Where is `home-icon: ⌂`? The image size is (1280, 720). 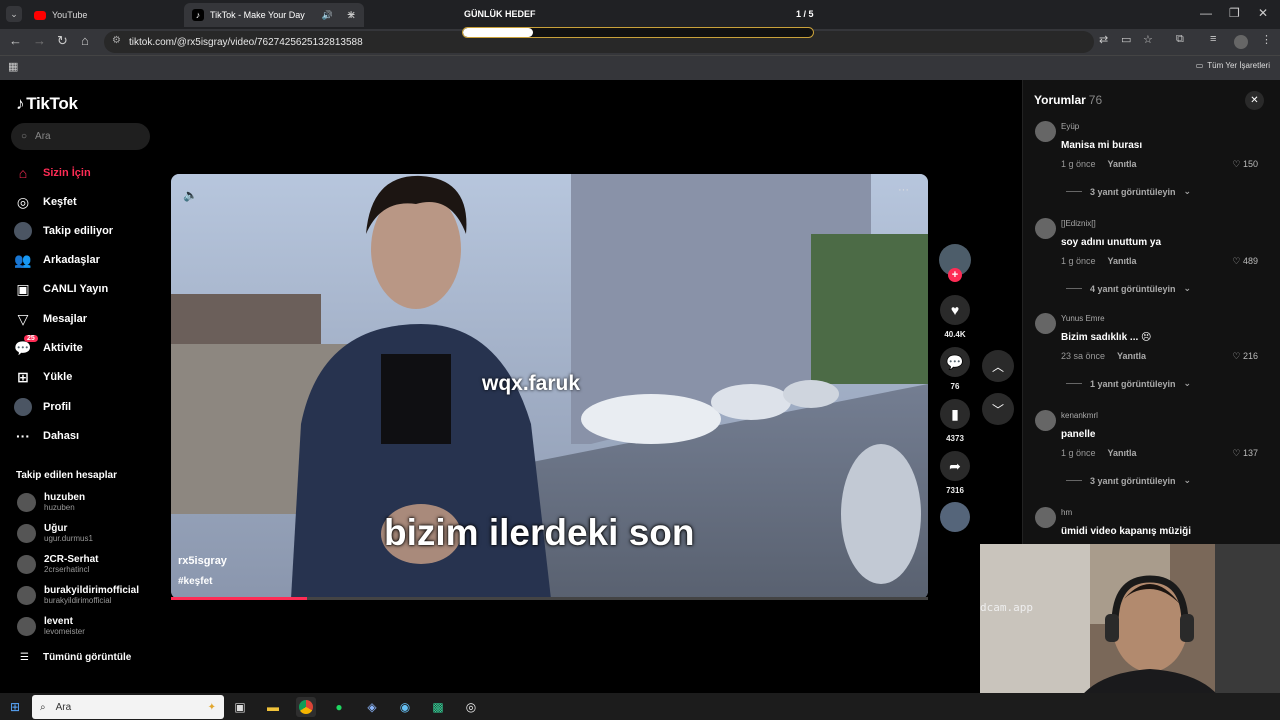 home-icon: ⌂ is located at coordinates (85, 40).